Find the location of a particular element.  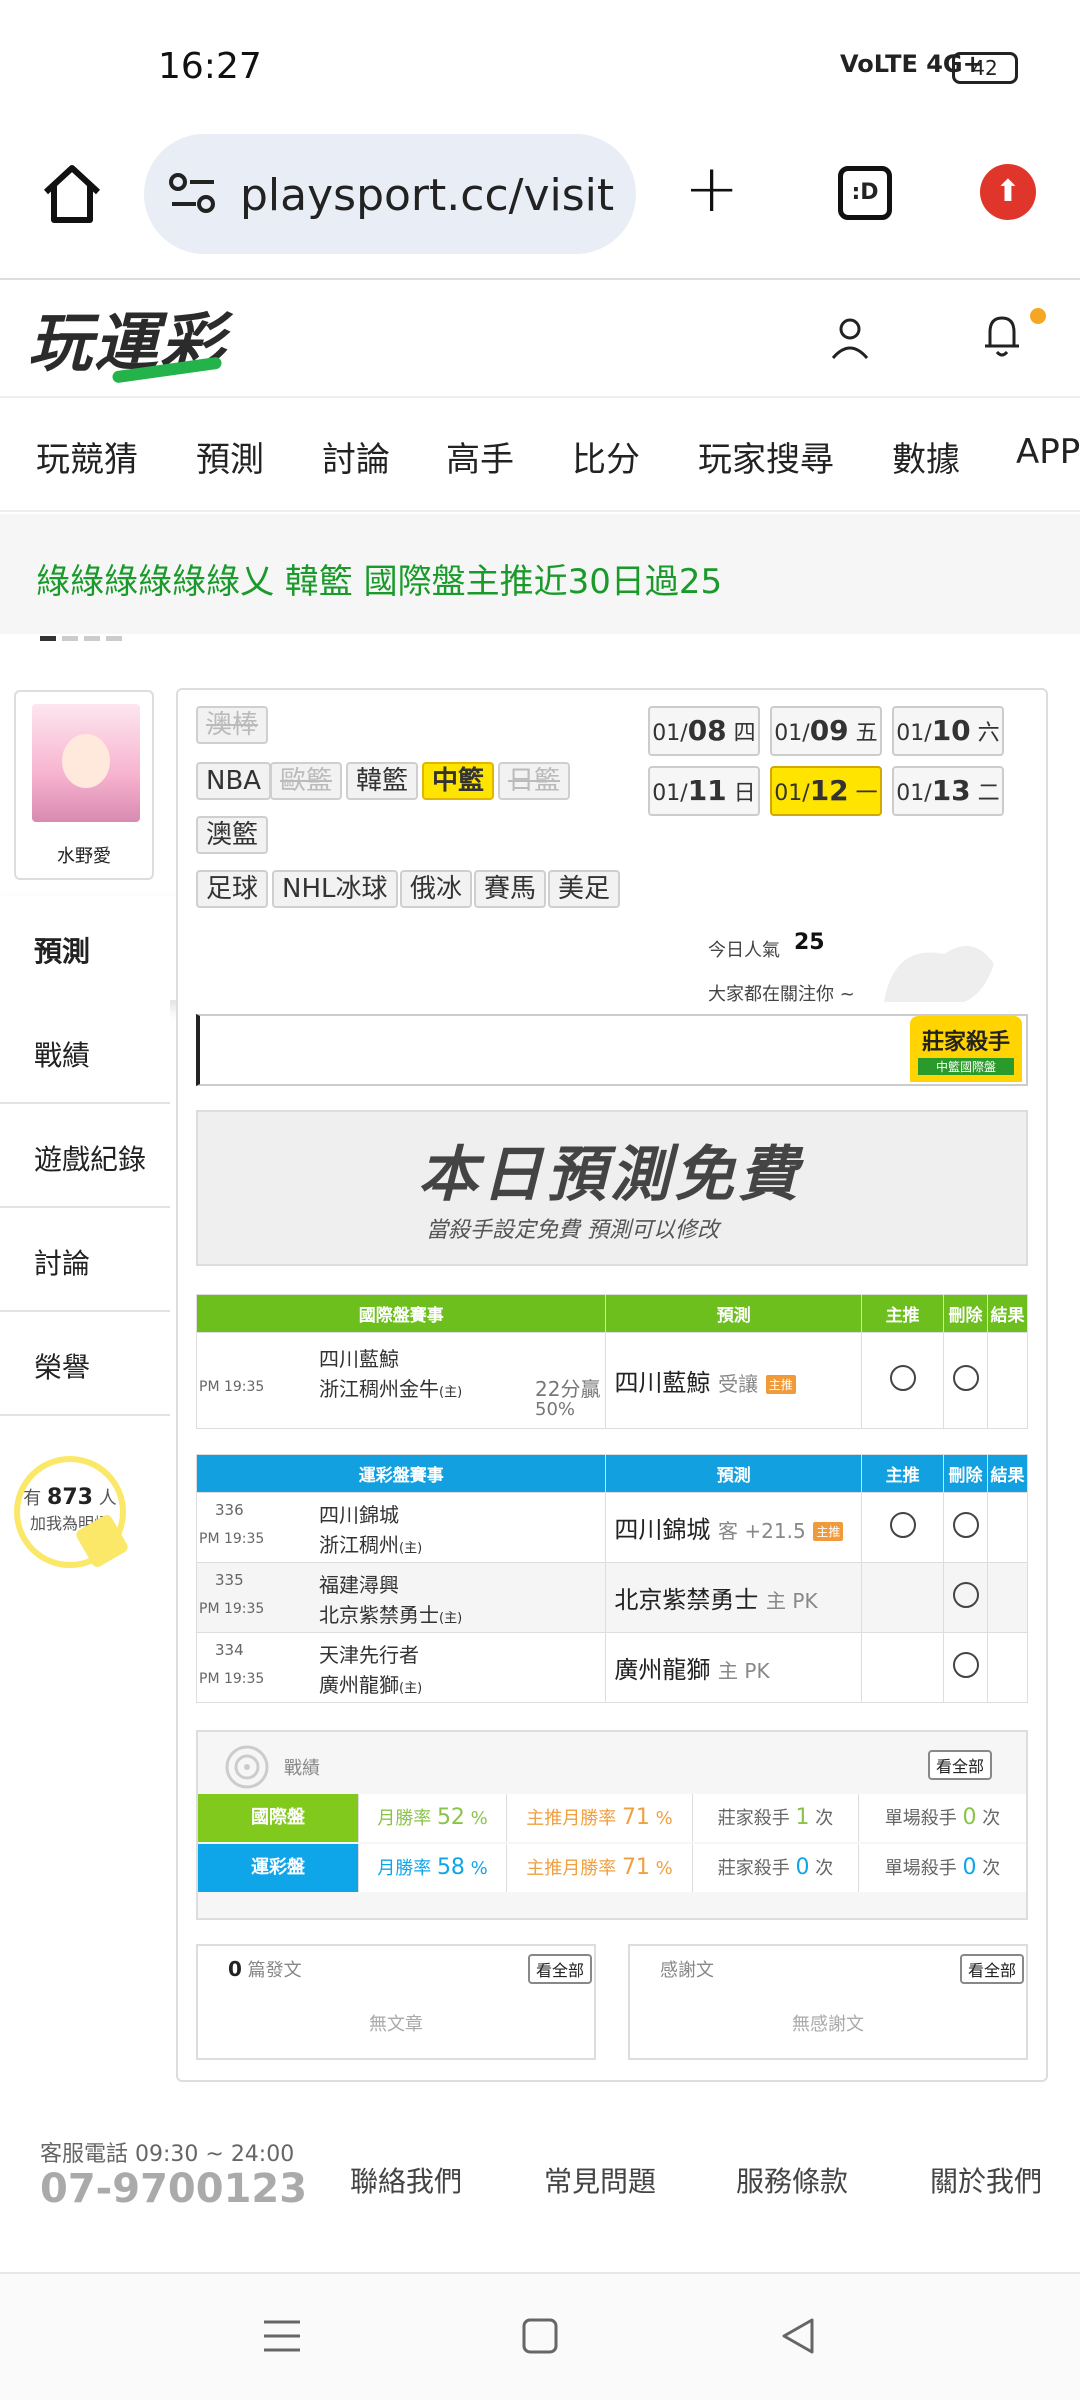

mascot-icon is located at coordinates (939, 974).